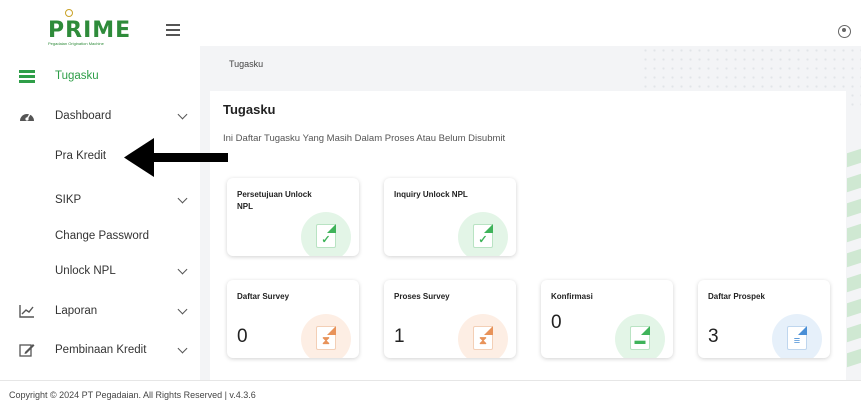  What do you see at coordinates (27, 311) in the screenshot?
I see `chart-line-icon` at bounding box center [27, 311].